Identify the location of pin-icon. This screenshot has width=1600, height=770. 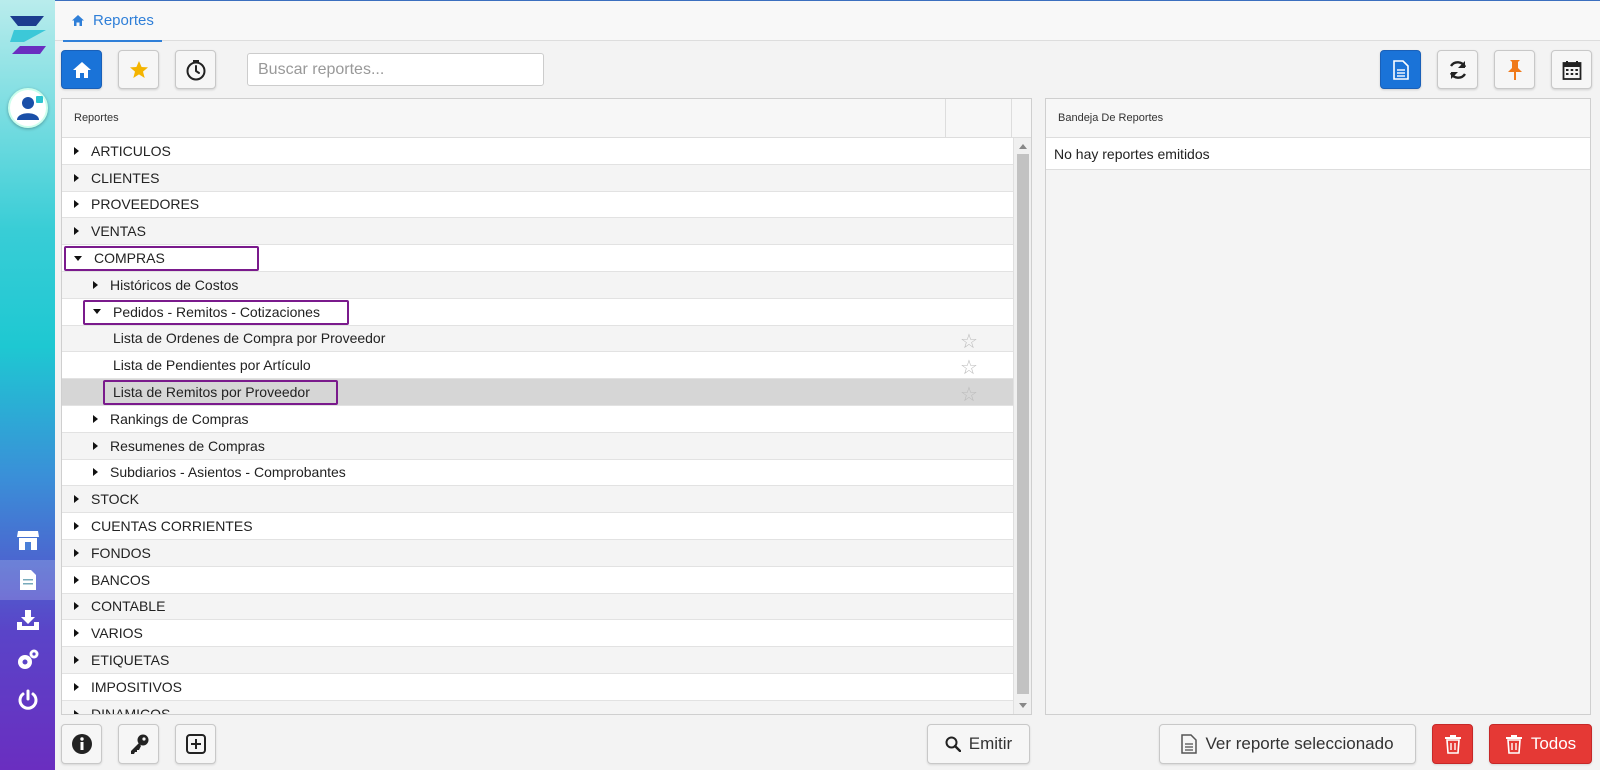
(1514, 69).